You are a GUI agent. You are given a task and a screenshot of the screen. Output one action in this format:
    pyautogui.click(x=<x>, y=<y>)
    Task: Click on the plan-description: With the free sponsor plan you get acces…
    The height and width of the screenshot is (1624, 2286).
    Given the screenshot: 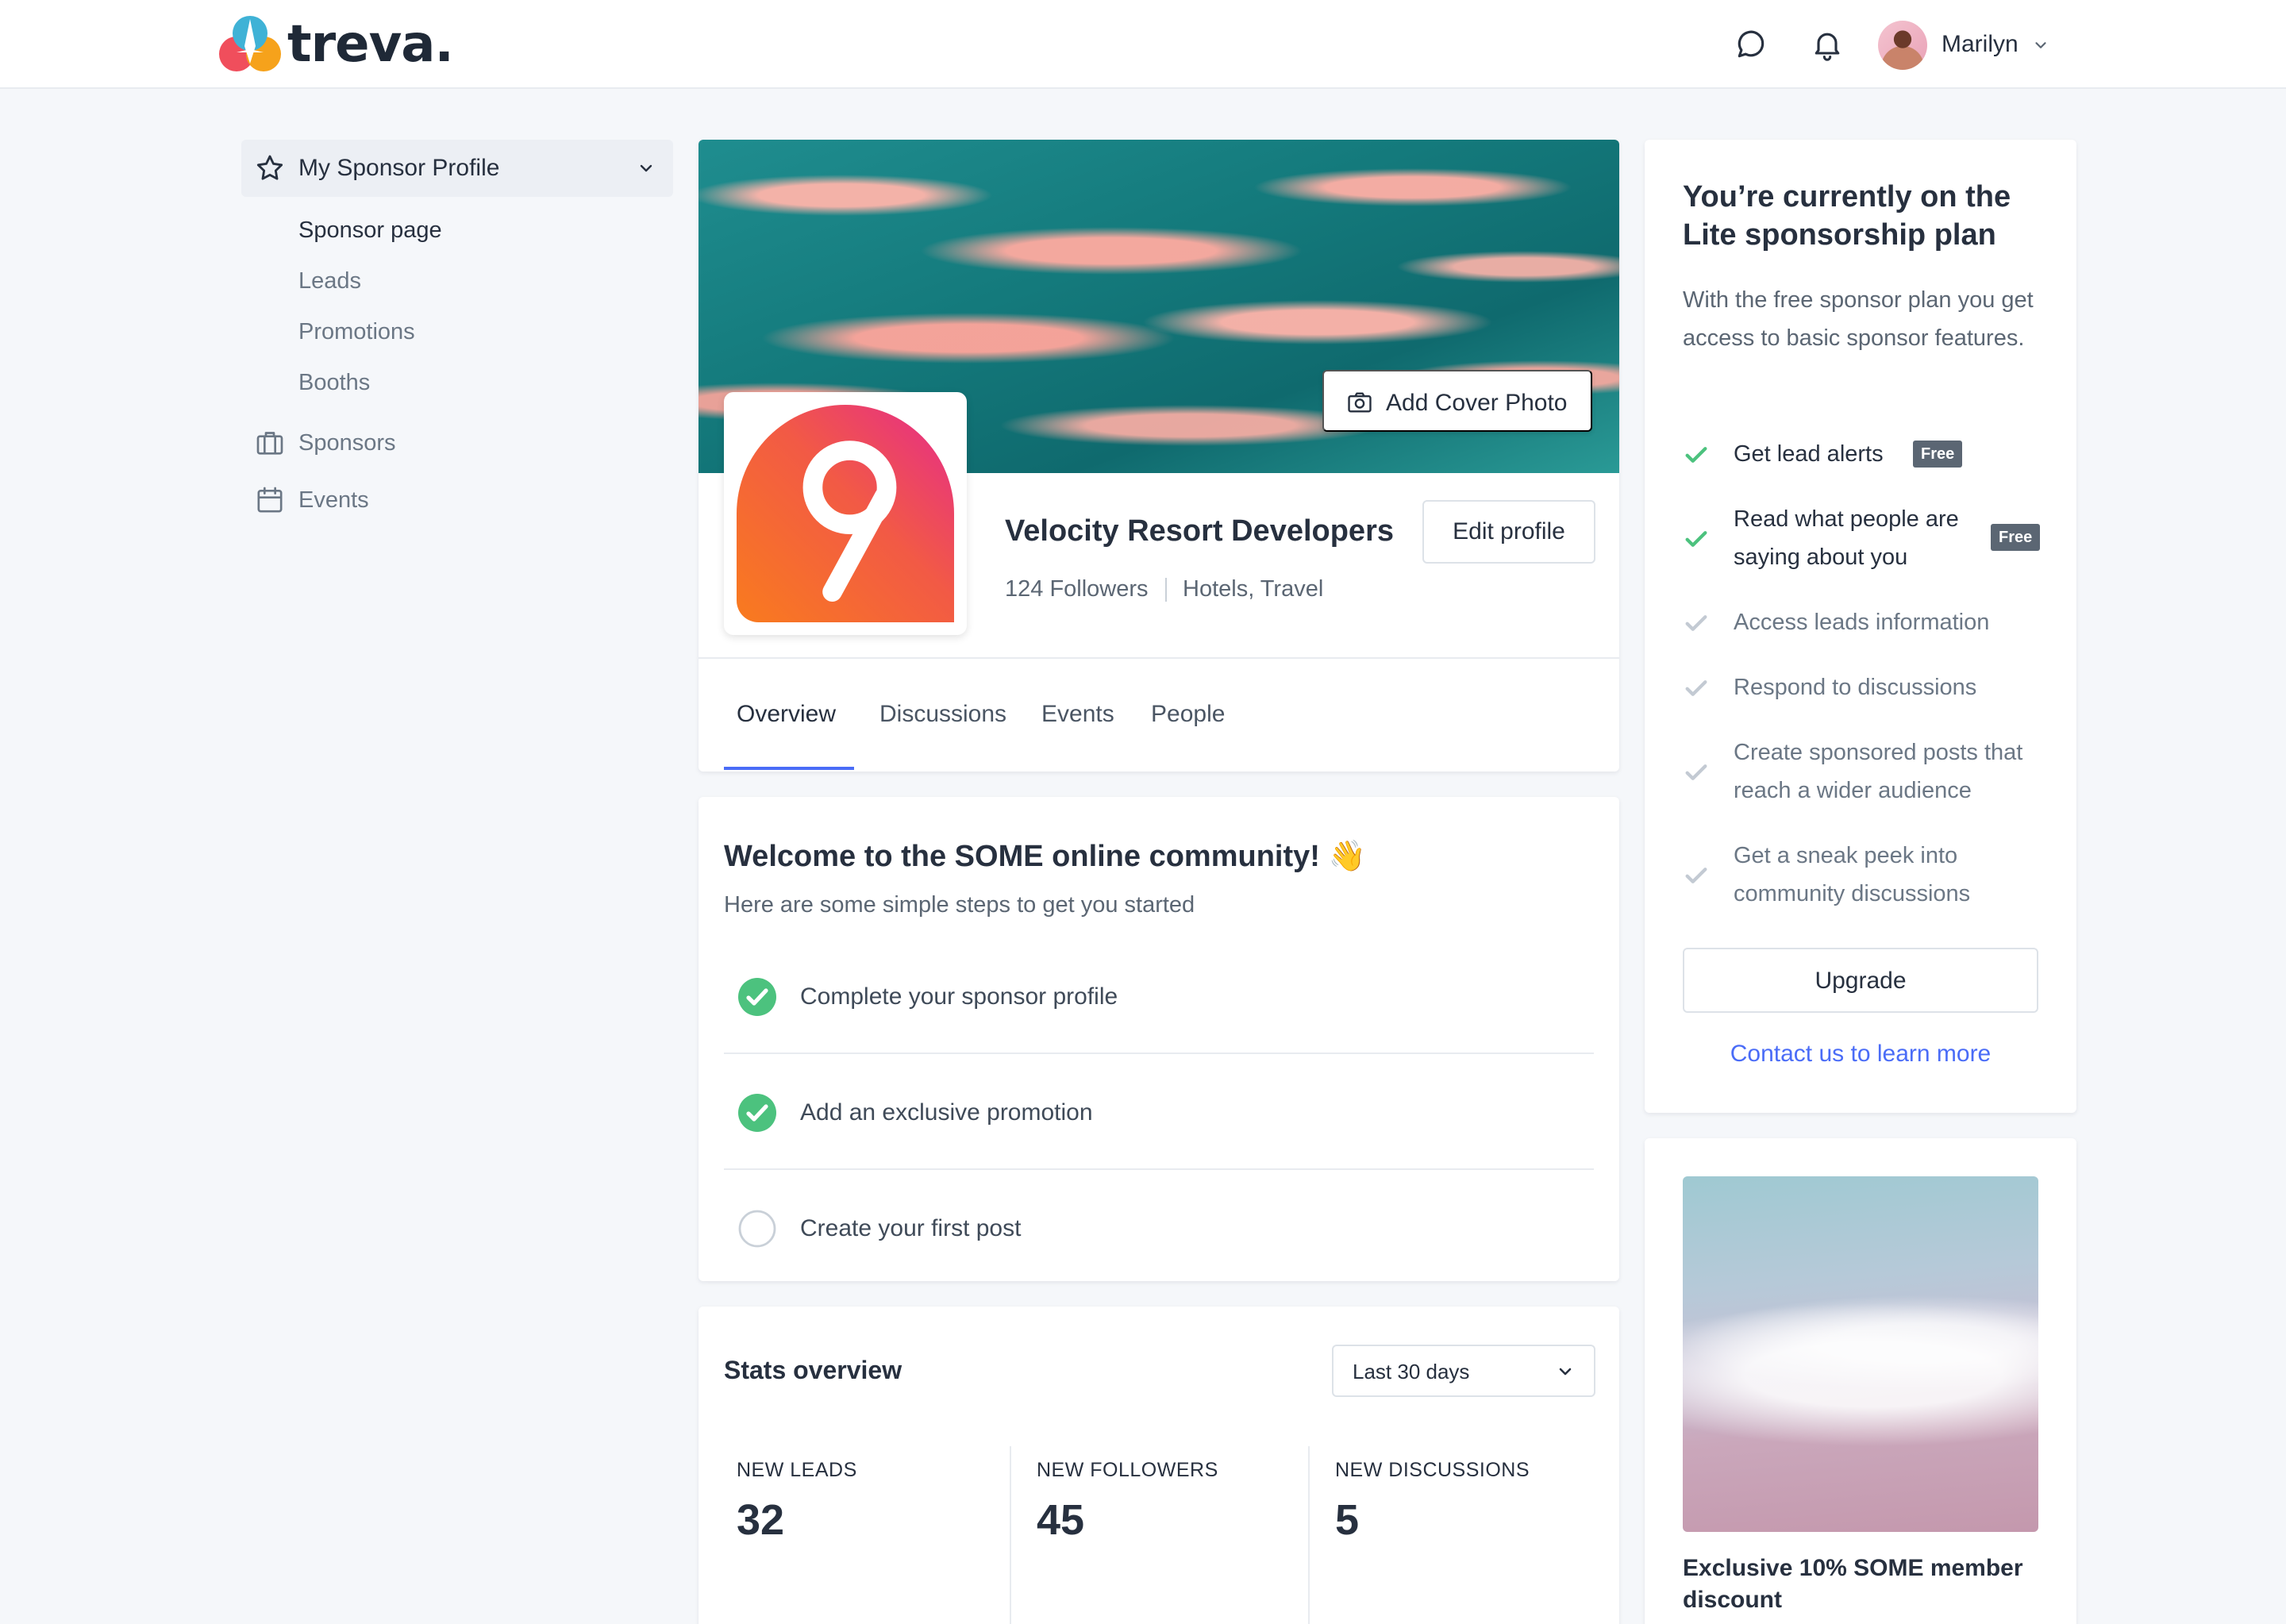 What is the action you would take?
    pyautogui.click(x=1858, y=319)
    